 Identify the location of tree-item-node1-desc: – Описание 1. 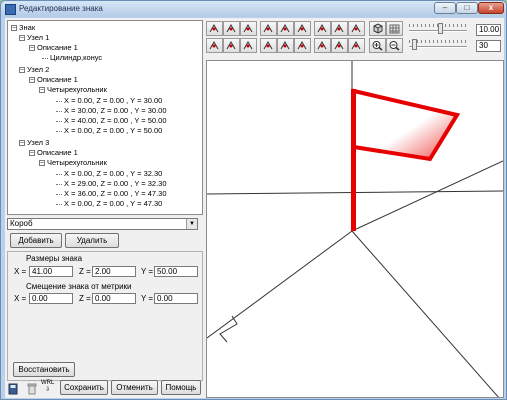
(53, 48).